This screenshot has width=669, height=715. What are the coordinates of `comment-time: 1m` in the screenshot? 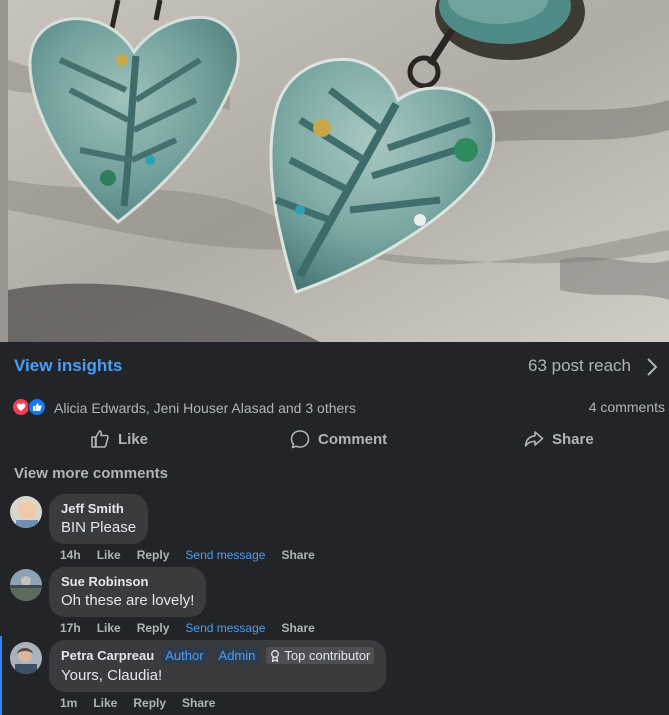 It's located at (68, 703).